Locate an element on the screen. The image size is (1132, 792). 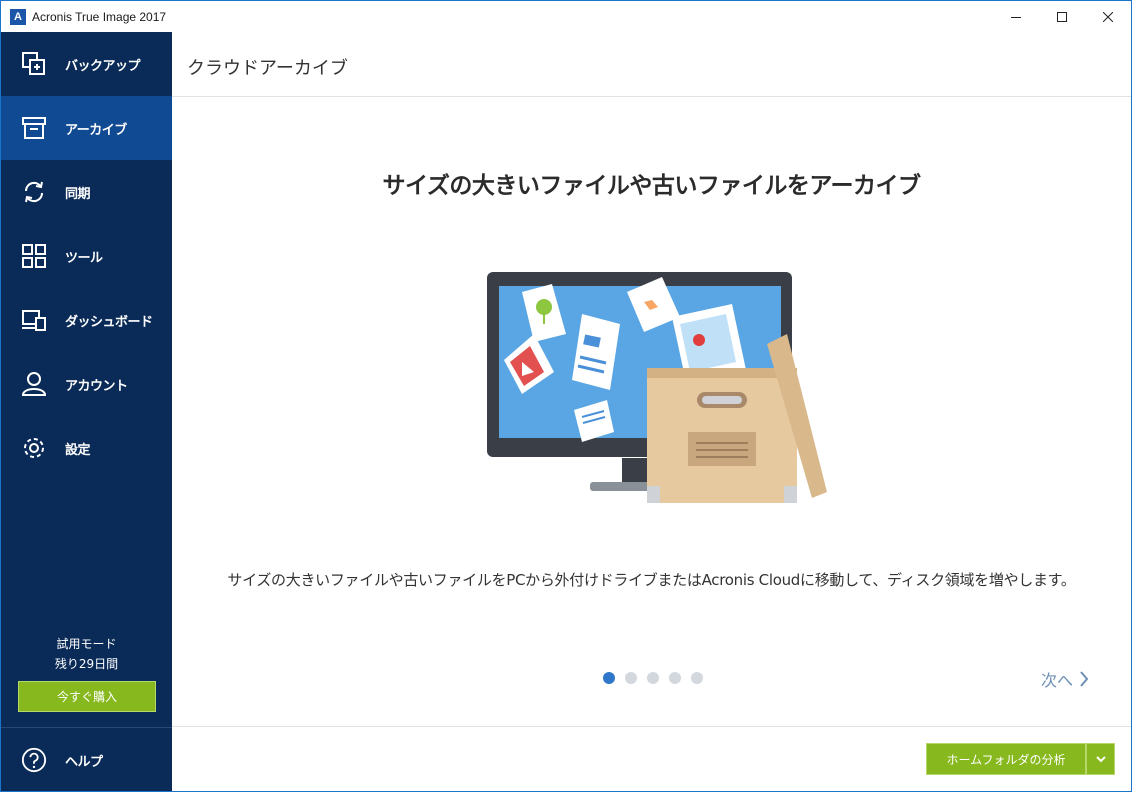
minimize-icon is located at coordinates (1016, 17).